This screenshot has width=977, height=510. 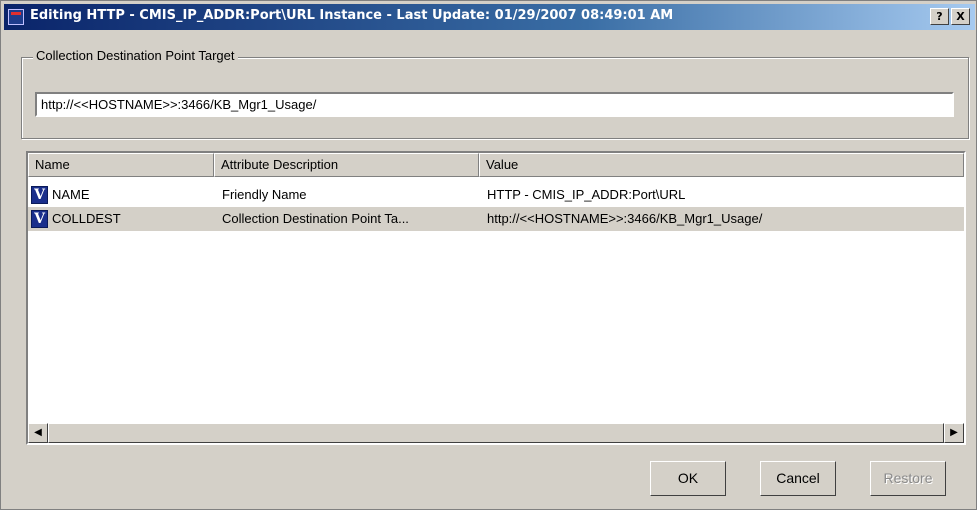 What do you see at coordinates (346, 165) in the screenshot?
I see `column-header-description: Attribute Description` at bounding box center [346, 165].